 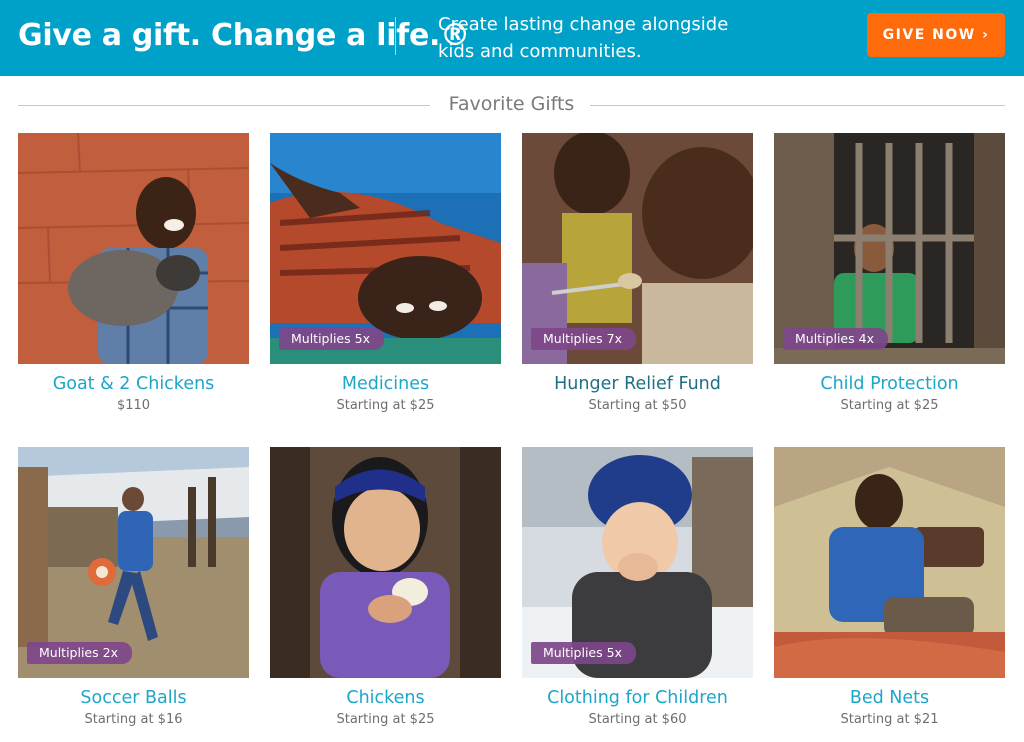 I want to click on gift-card-goat: Goat & 2 Chickens $110, so click(x=133, y=274).